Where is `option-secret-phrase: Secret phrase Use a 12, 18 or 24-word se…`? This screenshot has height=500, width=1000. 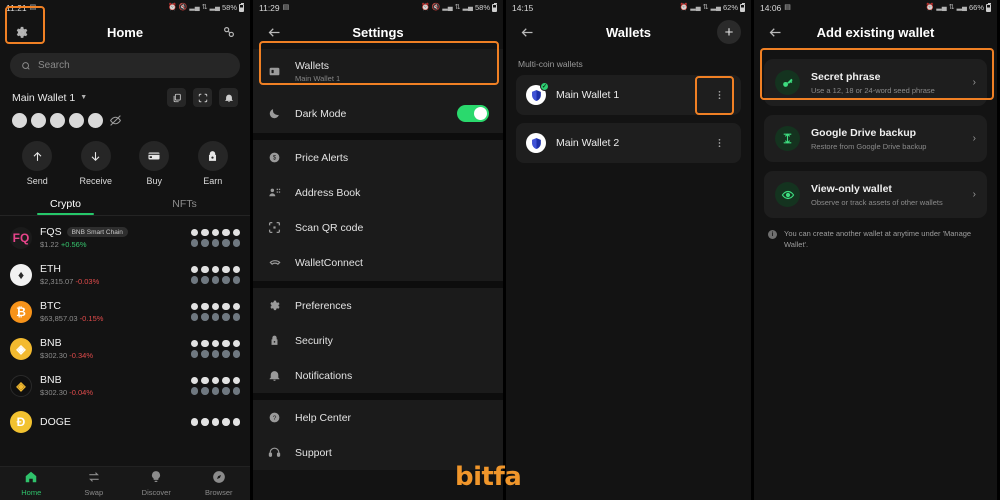 option-secret-phrase: Secret phrase Use a 12, 18 or 24-word se… is located at coordinates (875, 82).